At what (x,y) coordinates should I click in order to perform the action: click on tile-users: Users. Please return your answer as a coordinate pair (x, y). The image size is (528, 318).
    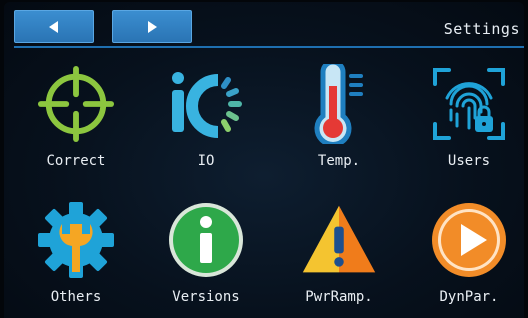
    Looking at the image, I should click on (466, 128).